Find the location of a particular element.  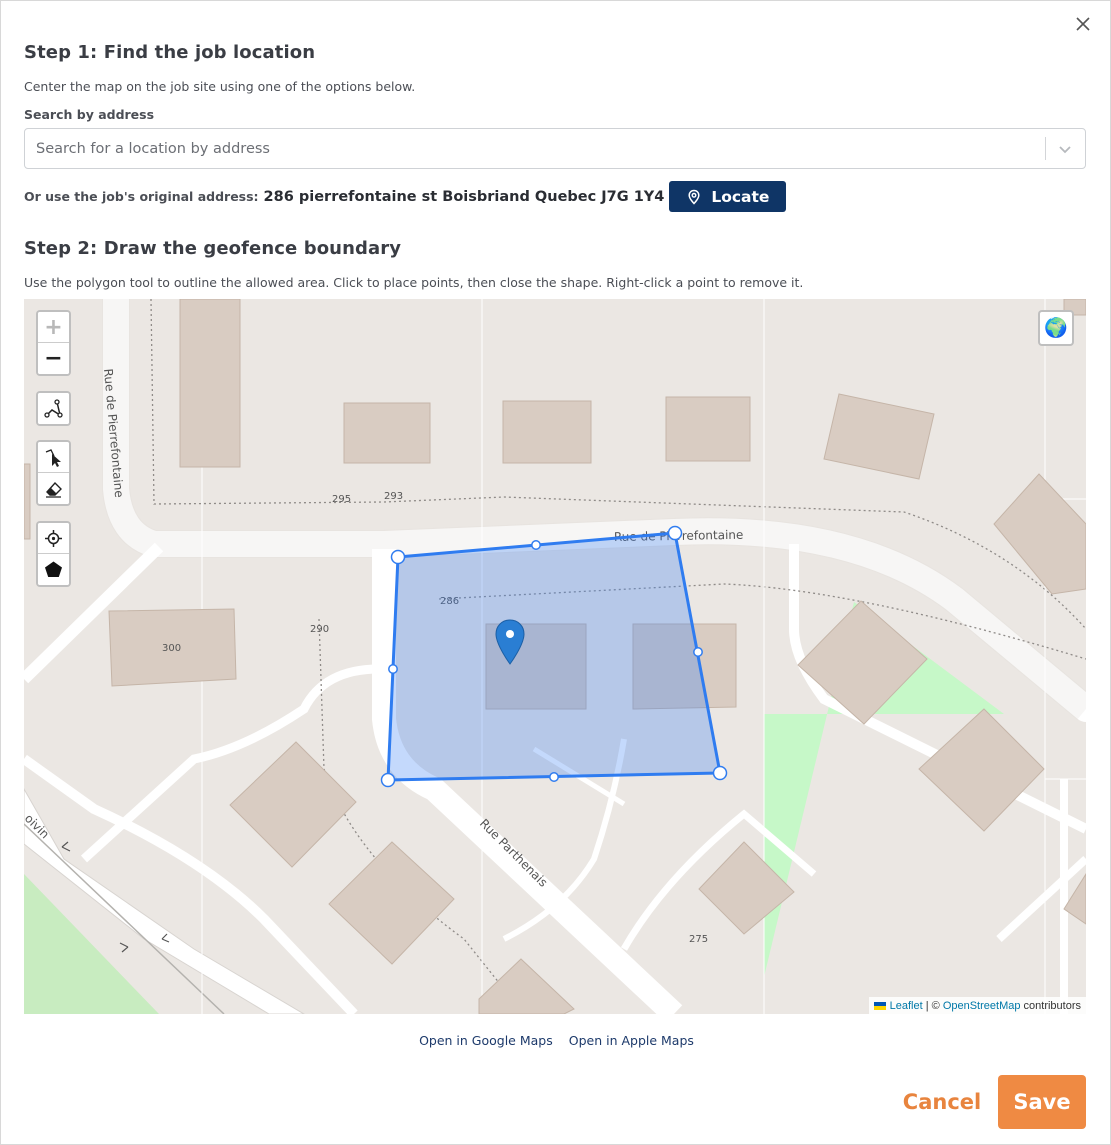

polyline-tool-icon is located at coordinates (53, 408).